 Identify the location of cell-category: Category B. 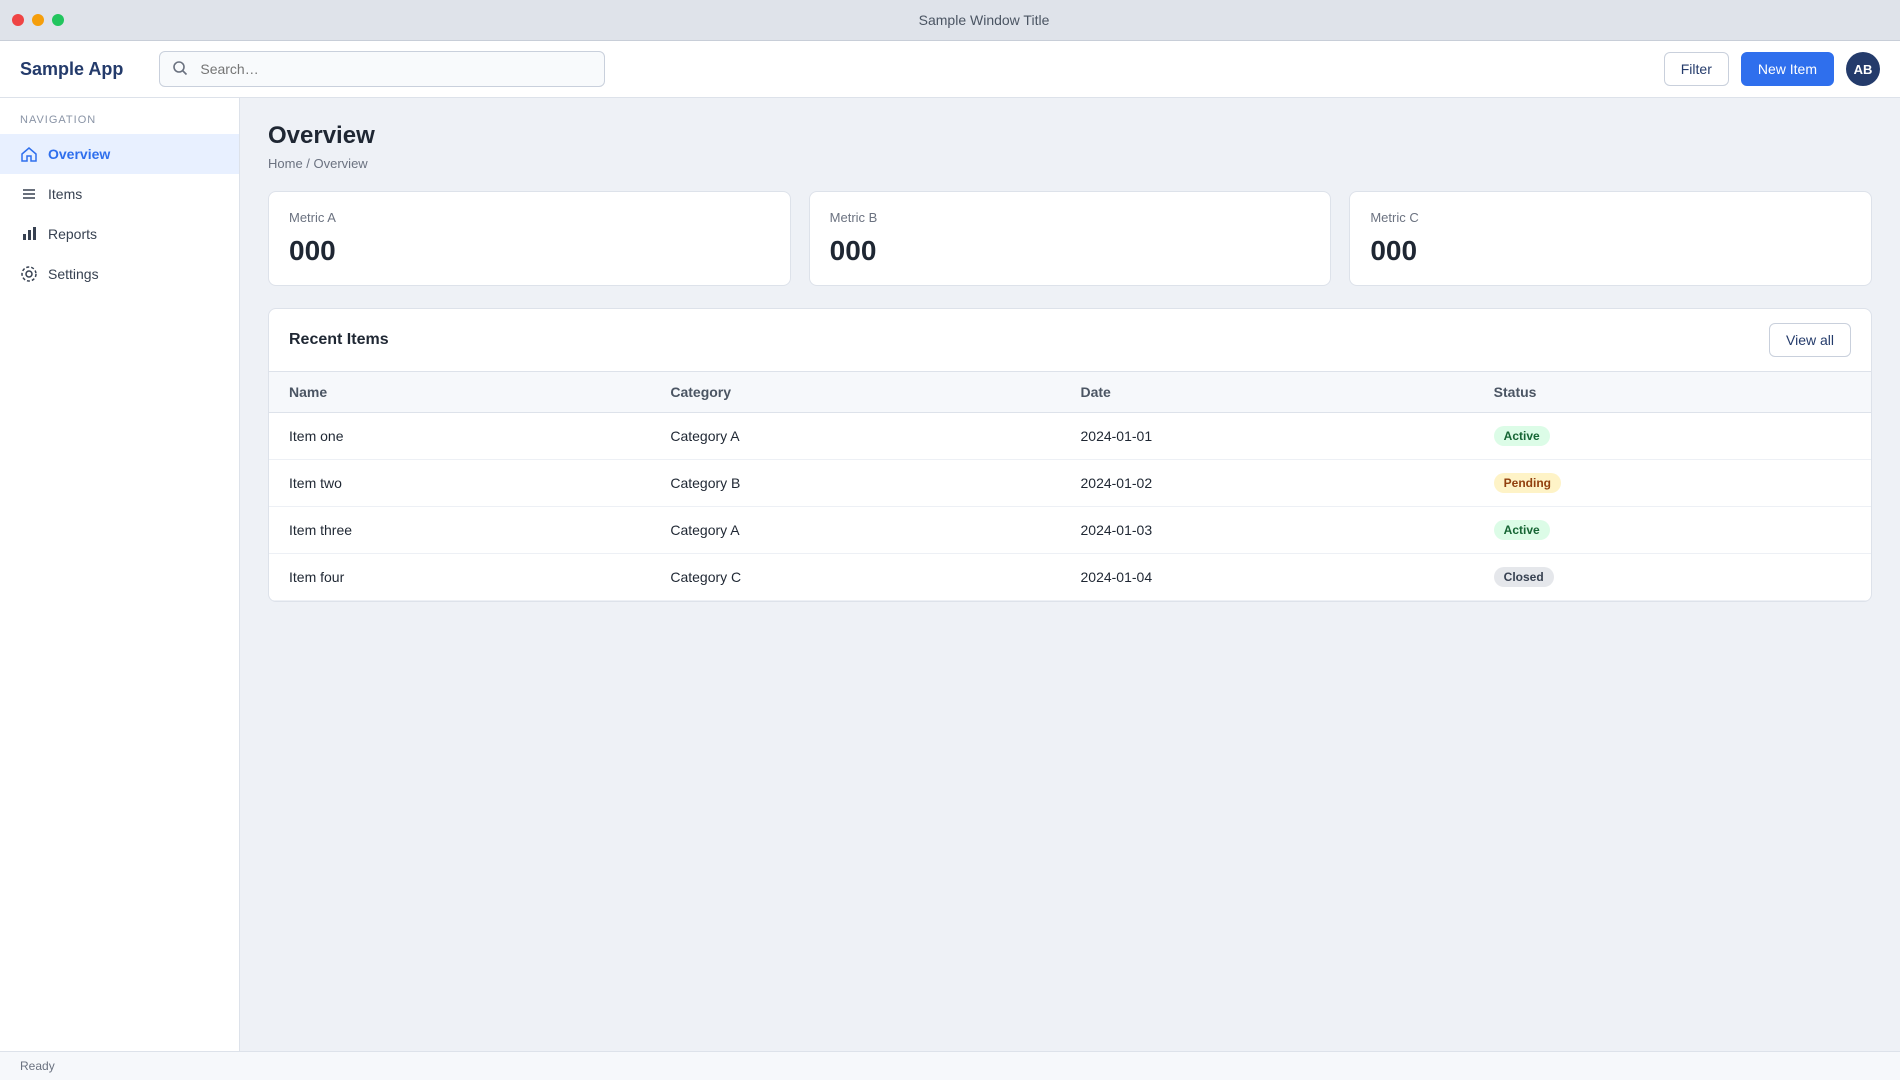
(855, 483).